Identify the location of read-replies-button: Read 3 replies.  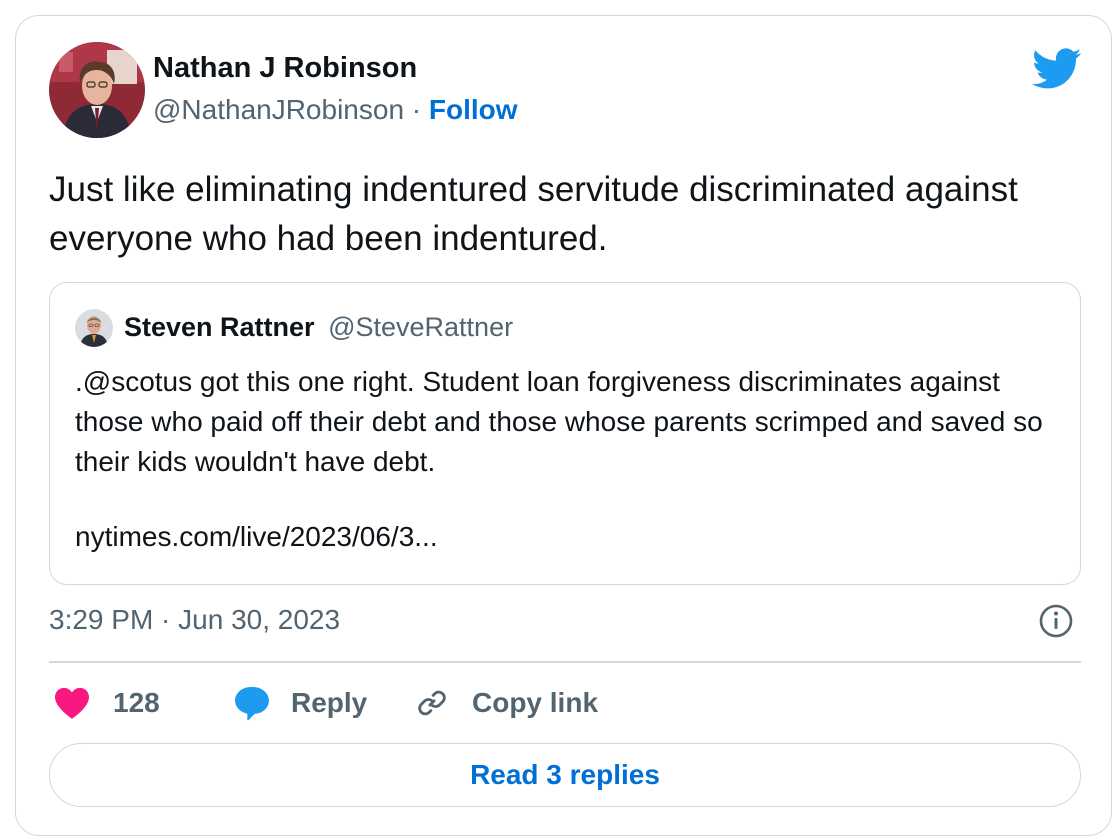
(565, 775).